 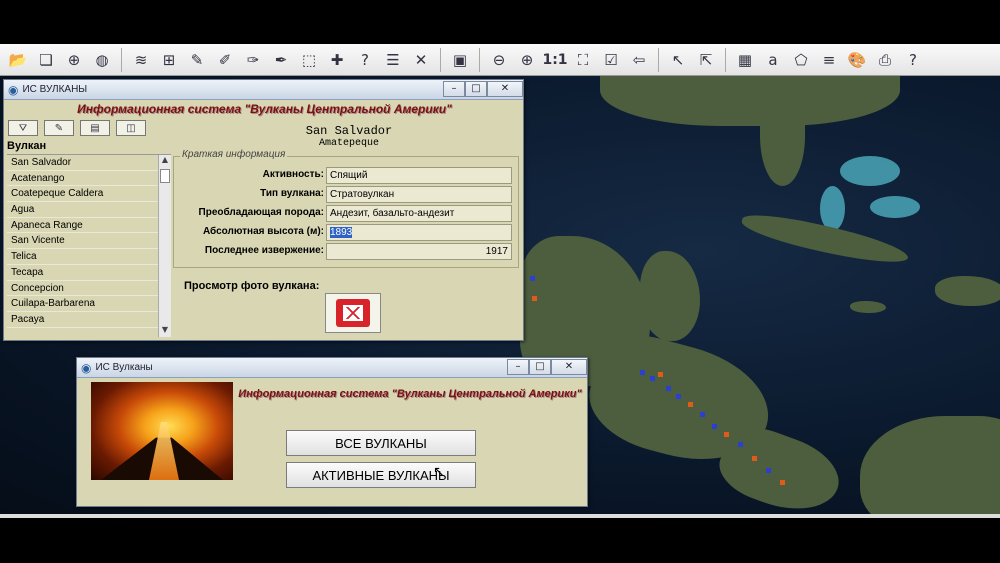 I want to click on help-icon: ?, so click(x=913, y=60).